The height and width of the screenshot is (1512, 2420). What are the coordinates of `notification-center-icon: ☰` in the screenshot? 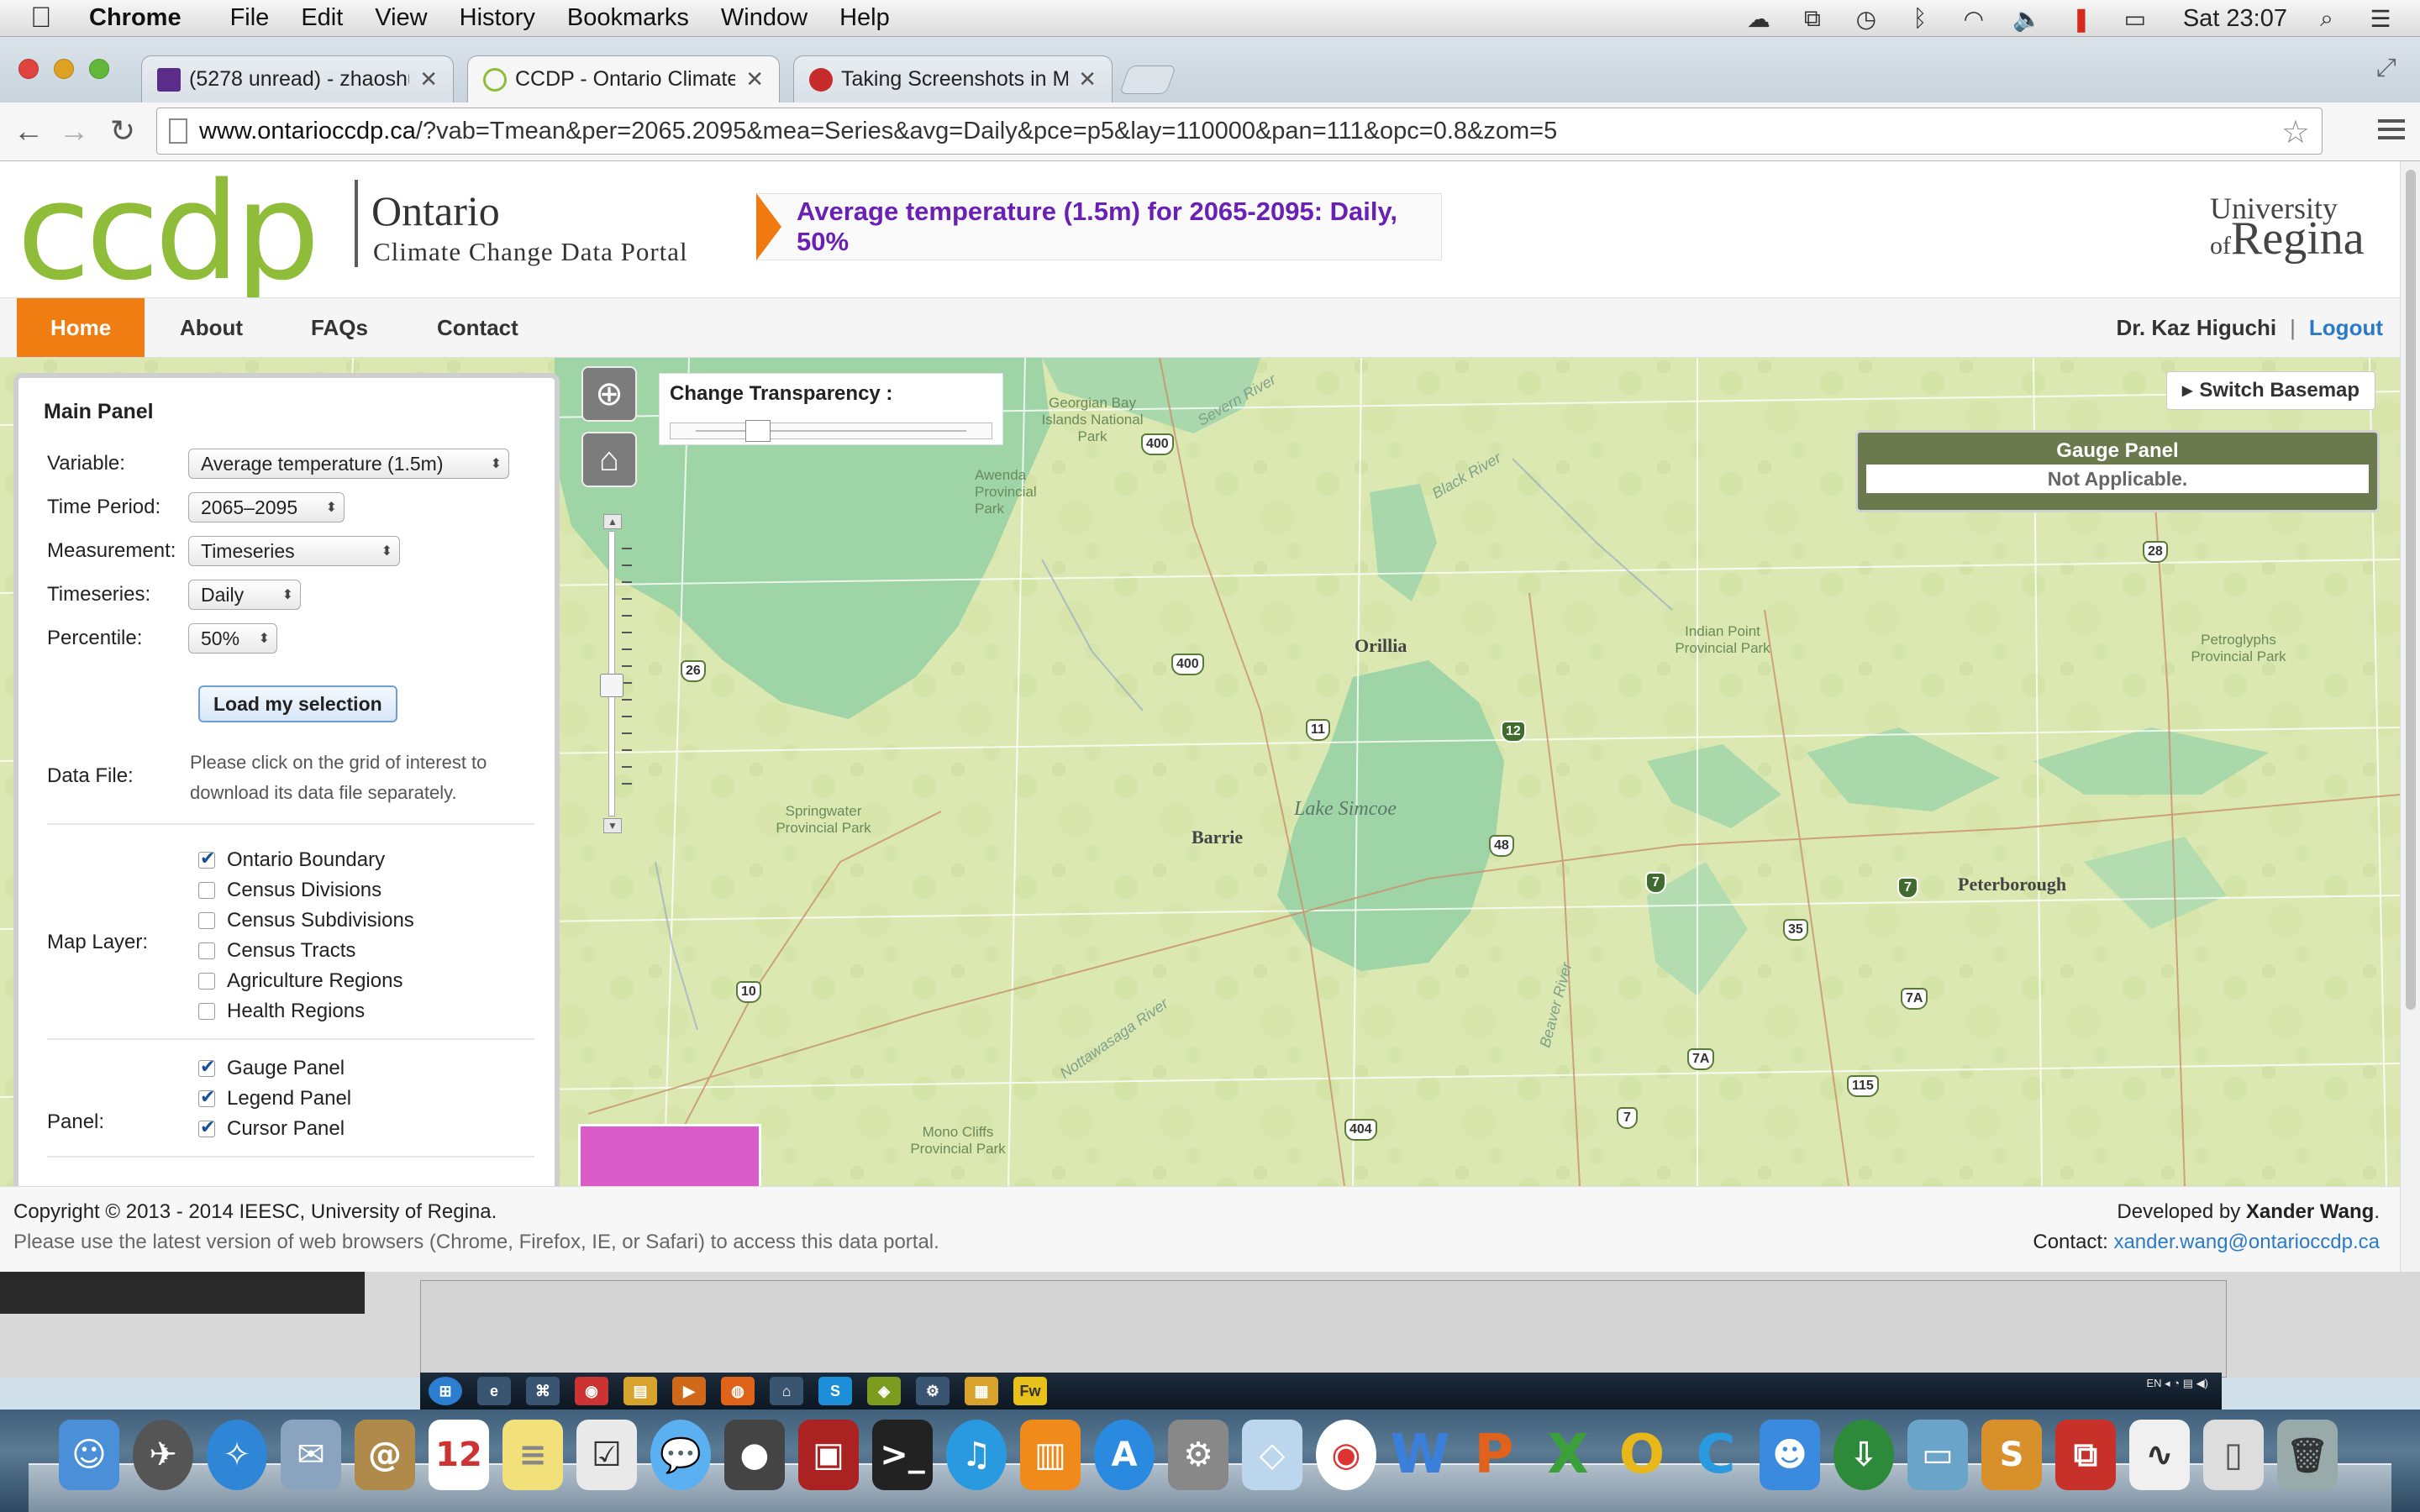 It's located at (2381, 19).